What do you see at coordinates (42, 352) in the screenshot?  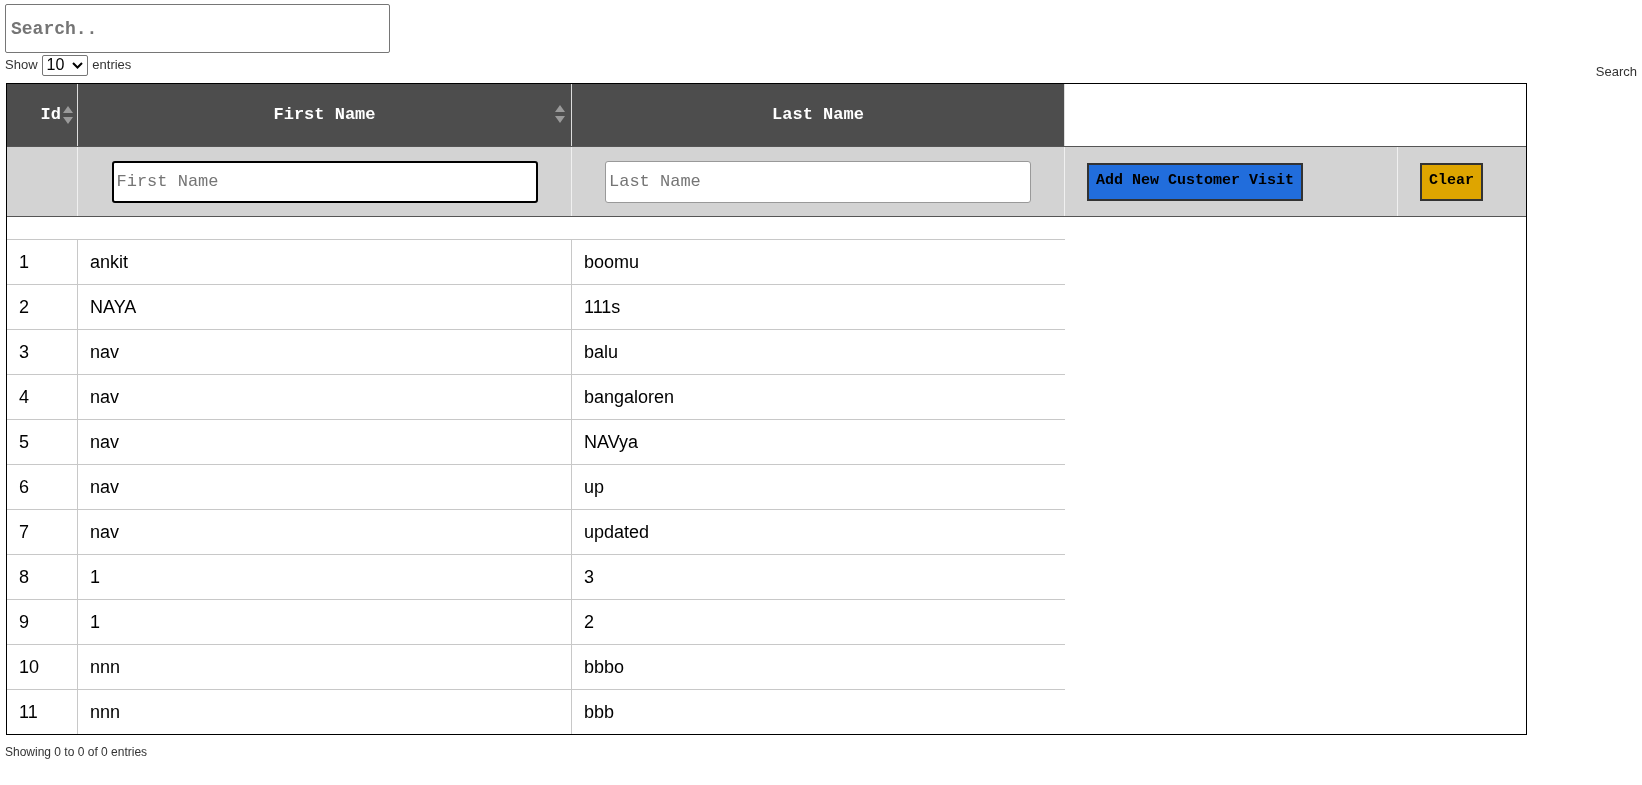 I see `table-cell: 3` at bounding box center [42, 352].